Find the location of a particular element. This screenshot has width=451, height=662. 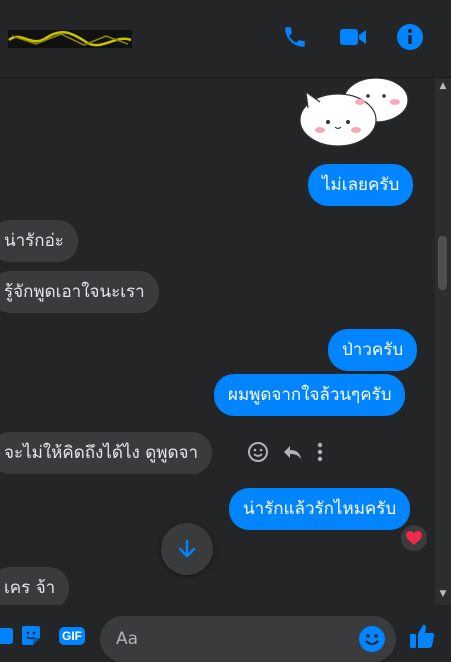

arrow-down-icon is located at coordinates (187, 548).